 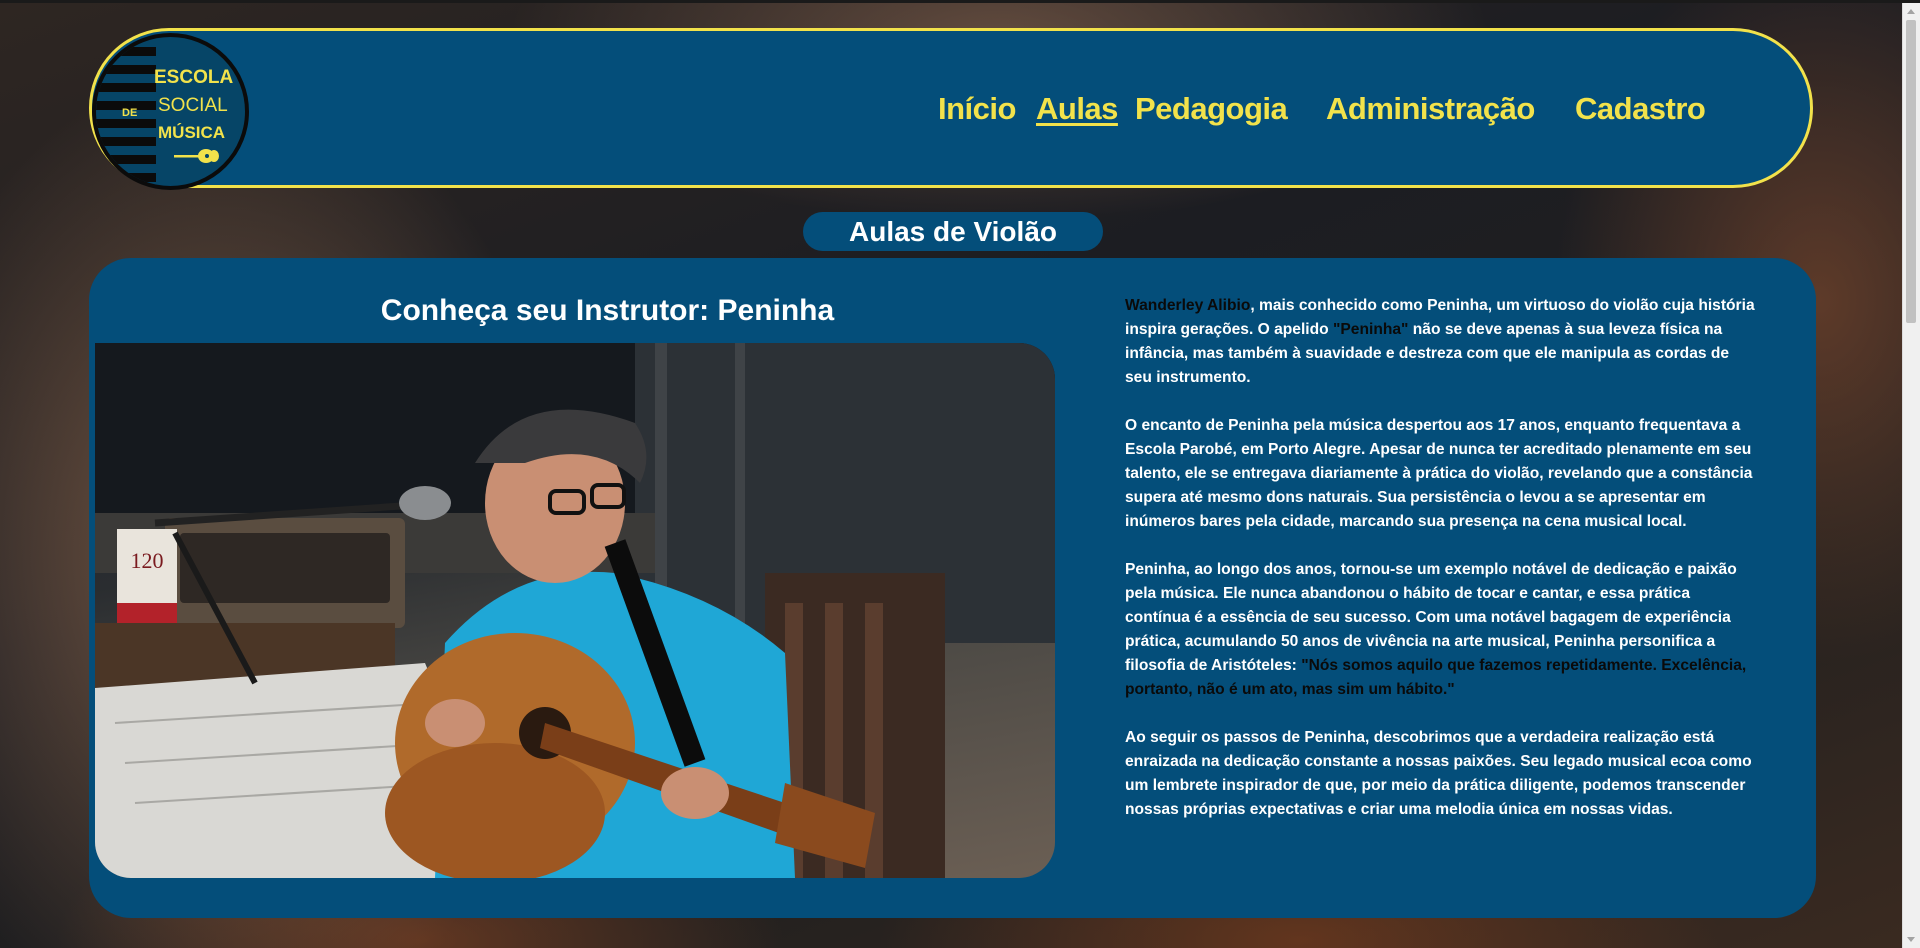 What do you see at coordinates (1430, 109) in the screenshot?
I see `nav-item-administracao: Administração` at bounding box center [1430, 109].